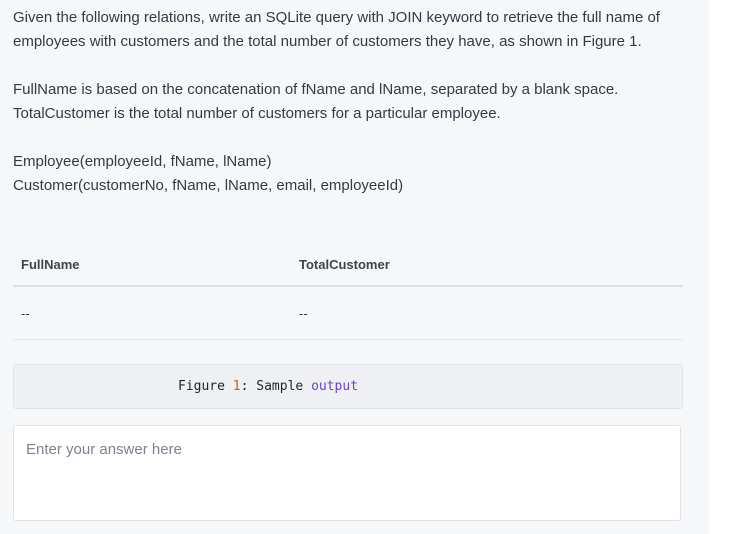 Image resolution: width=743 pixels, height=534 pixels. Describe the element at coordinates (487, 265) in the screenshot. I see `header-totalcustomer: TotalCustomer` at that location.